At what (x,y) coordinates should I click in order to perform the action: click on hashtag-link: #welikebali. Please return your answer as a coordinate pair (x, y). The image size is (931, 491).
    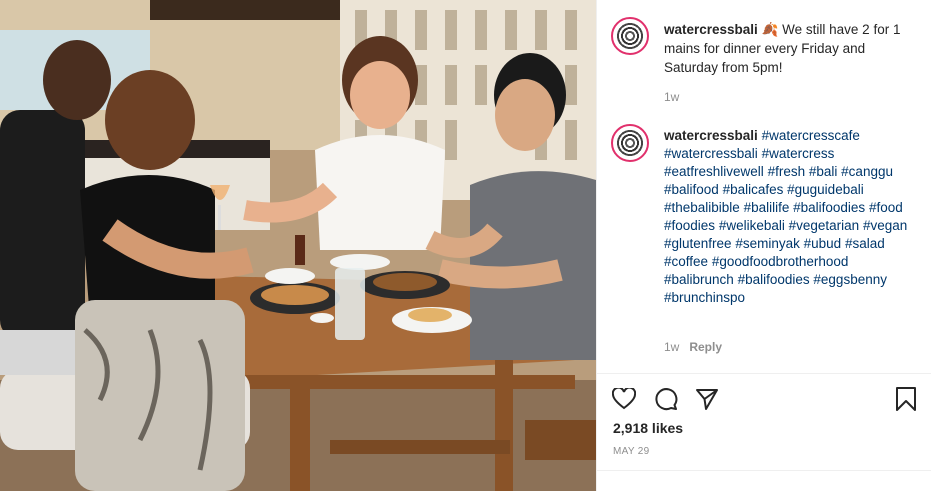
    Looking at the image, I should click on (752, 225).